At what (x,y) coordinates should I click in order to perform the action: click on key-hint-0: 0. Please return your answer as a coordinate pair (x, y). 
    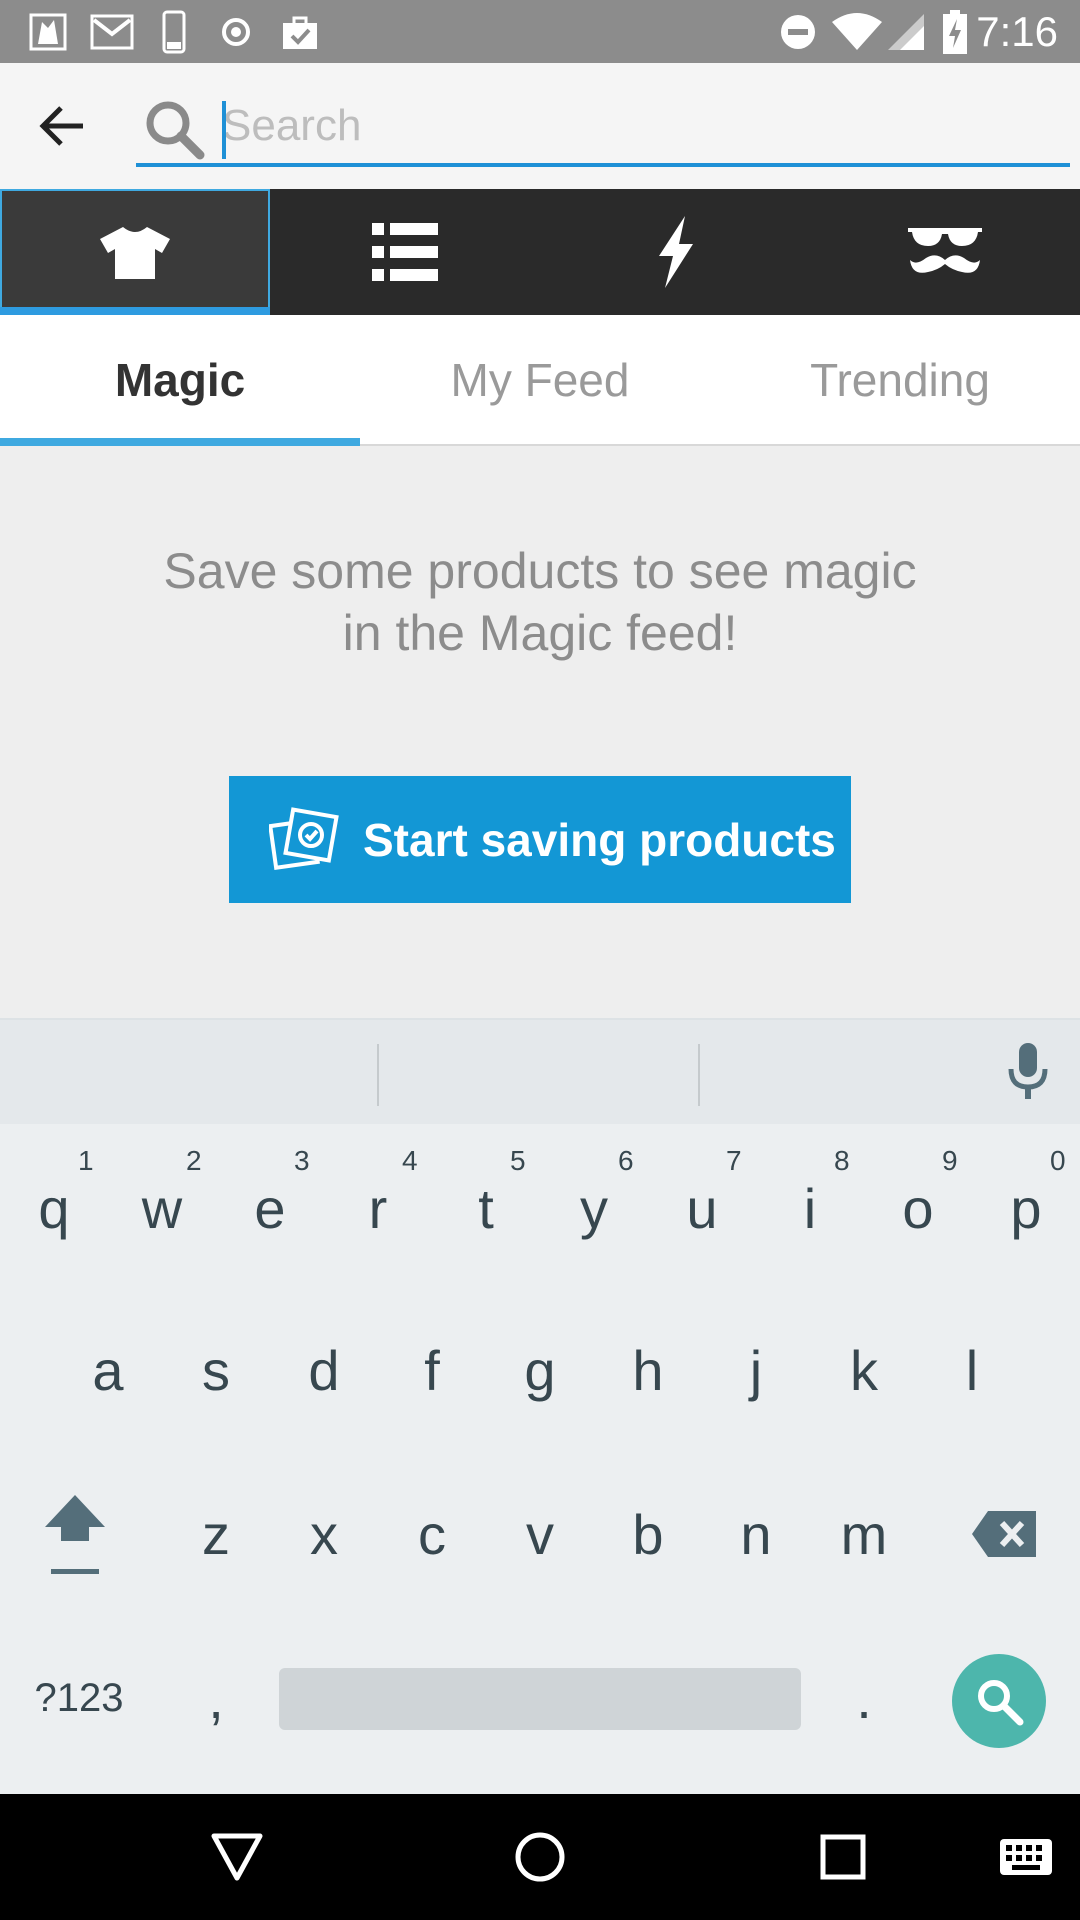
    Looking at the image, I should click on (1058, 1160).